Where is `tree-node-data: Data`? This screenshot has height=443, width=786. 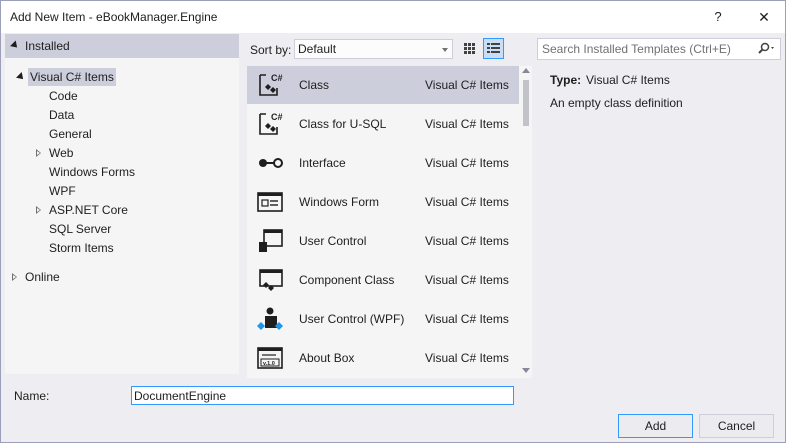
tree-node-data: Data is located at coordinates (61, 115).